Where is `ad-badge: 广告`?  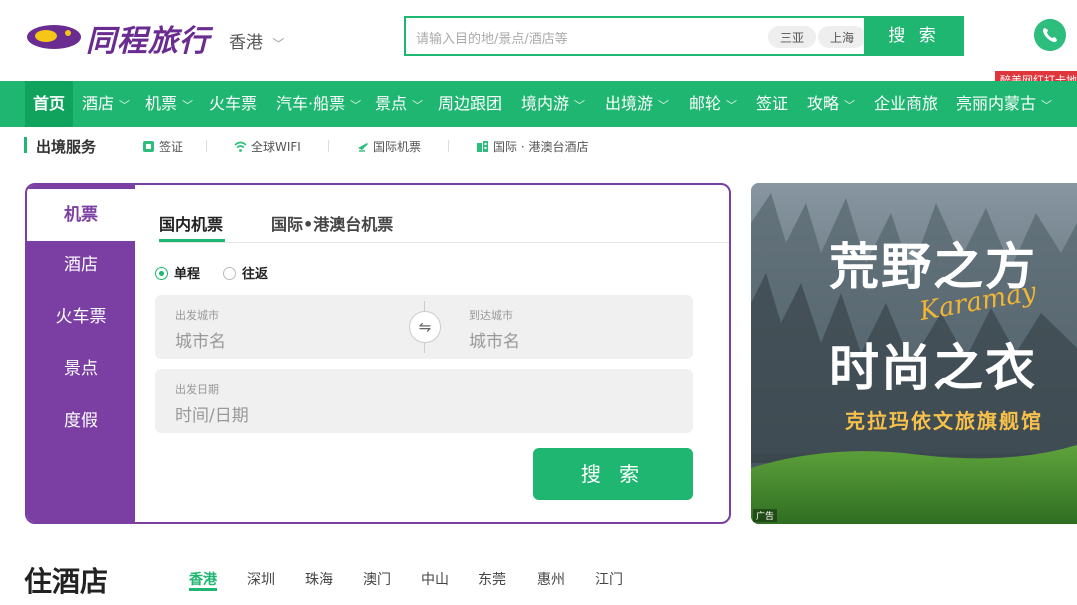 ad-badge: 广告 is located at coordinates (765, 515).